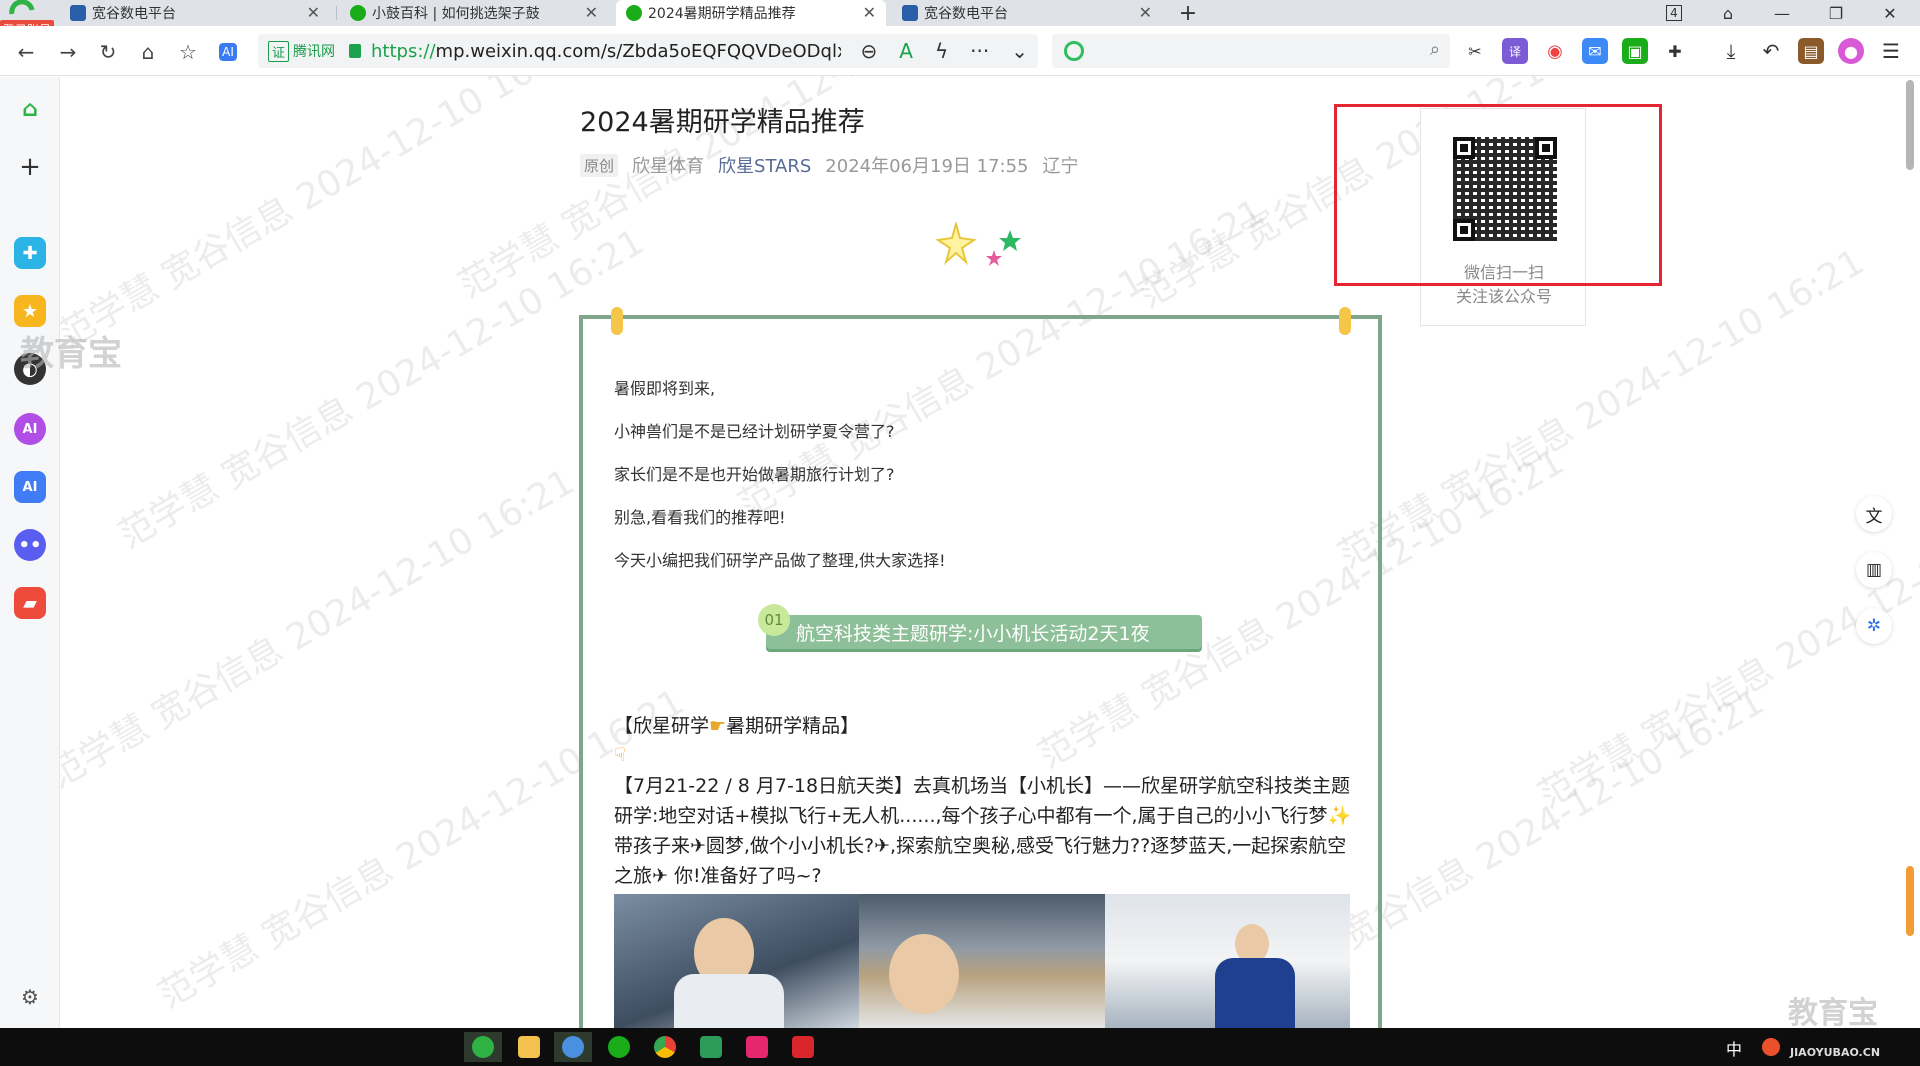 This screenshot has width=1920, height=1066. Describe the element at coordinates (1728, 13) in the screenshot. I see `skin-icon: ⌂` at that location.